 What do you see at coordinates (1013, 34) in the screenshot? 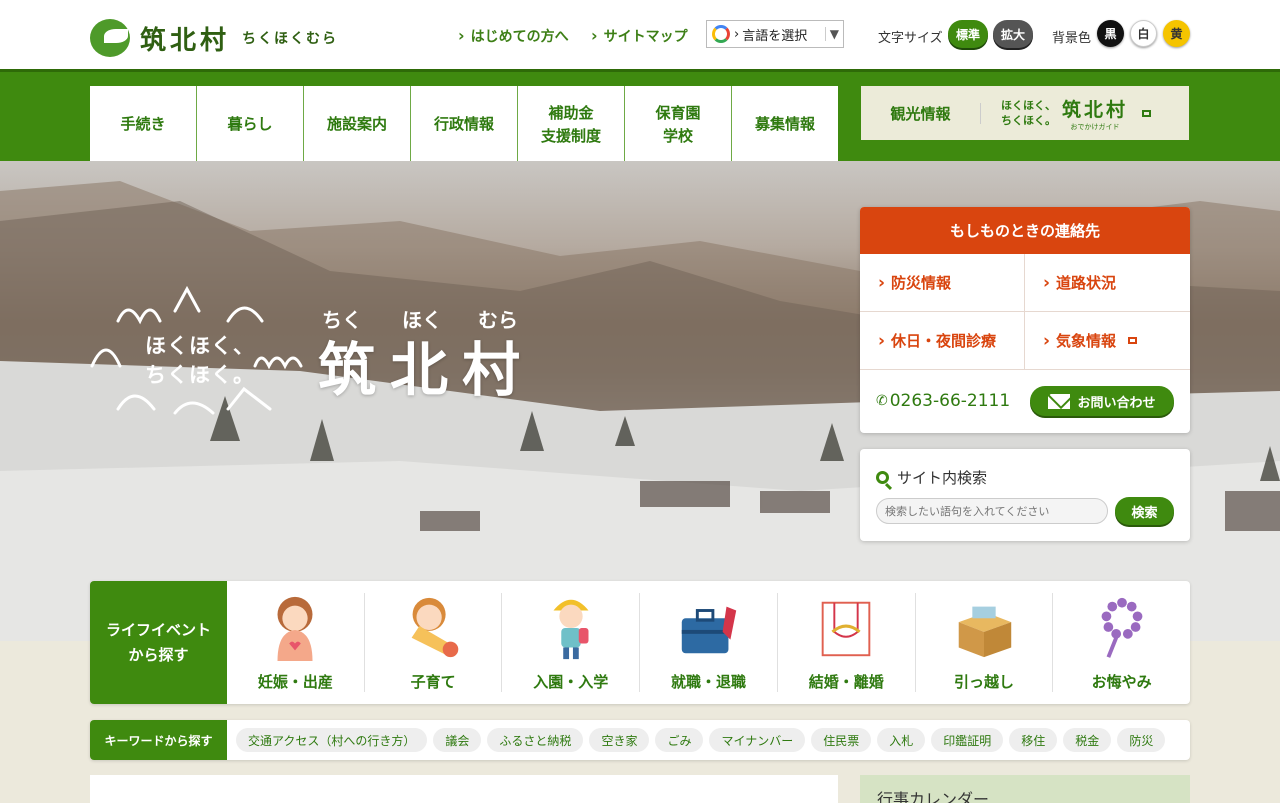
I see `font-size-large-button: 拡大` at bounding box center [1013, 34].